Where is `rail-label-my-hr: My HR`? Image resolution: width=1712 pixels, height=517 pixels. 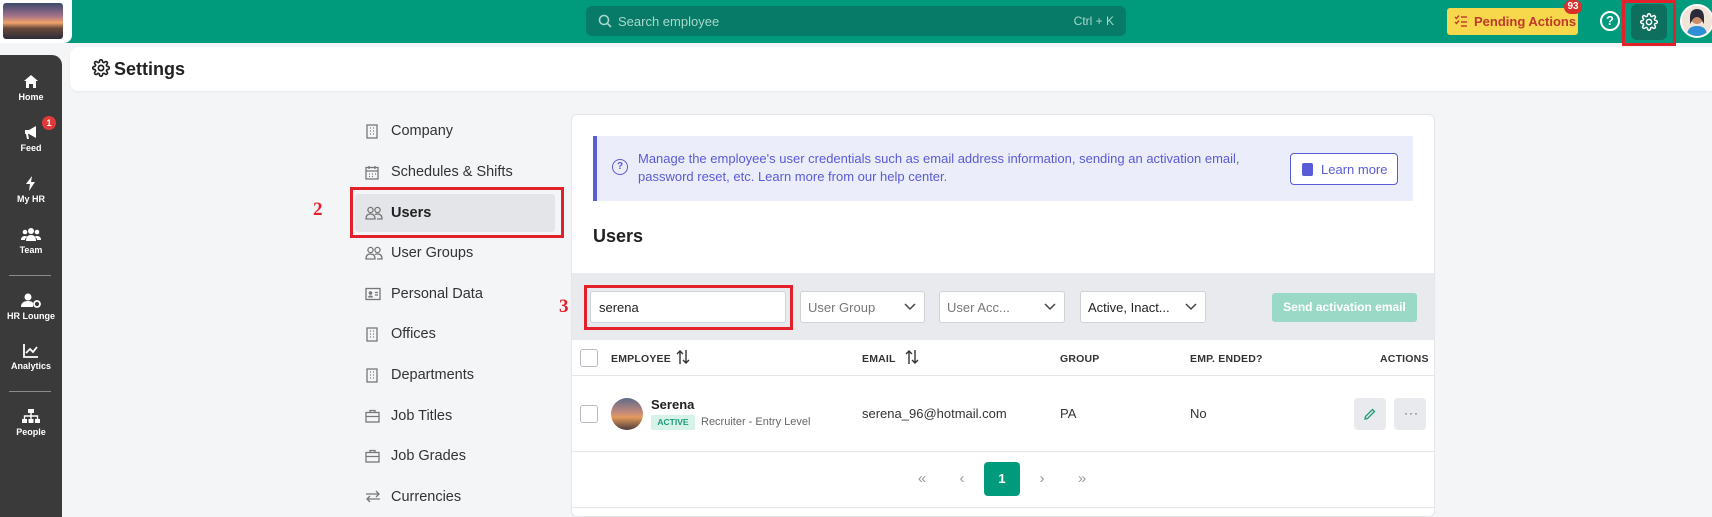
rail-label-my-hr: My HR is located at coordinates (30, 199).